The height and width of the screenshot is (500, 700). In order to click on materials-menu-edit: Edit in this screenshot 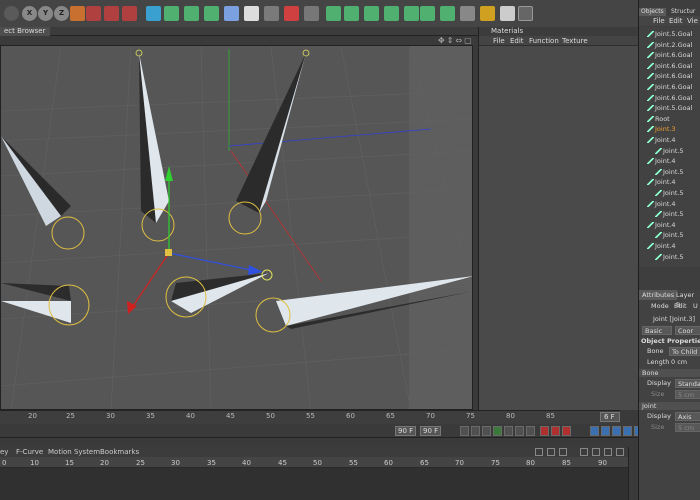, I will do `click(517, 41)`.